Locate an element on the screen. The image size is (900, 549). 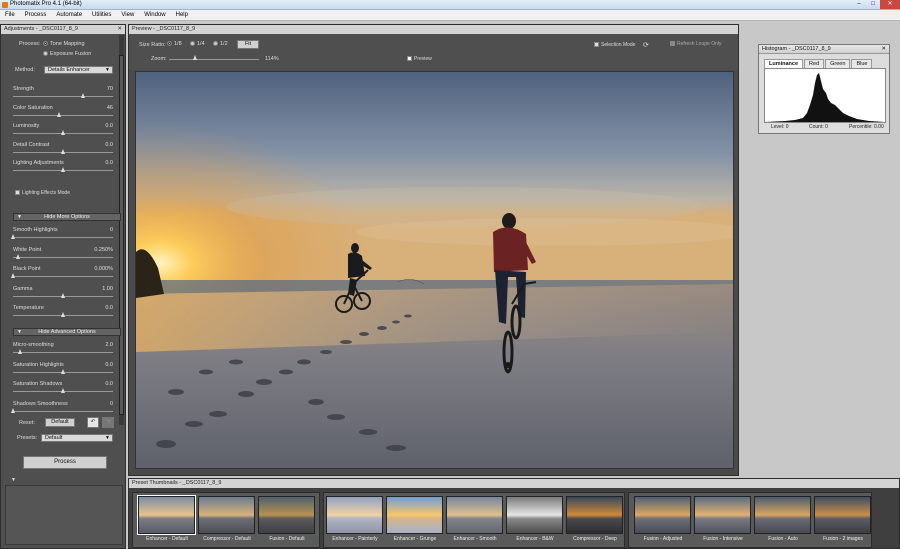
histogram-graph is located at coordinates (825, 95).